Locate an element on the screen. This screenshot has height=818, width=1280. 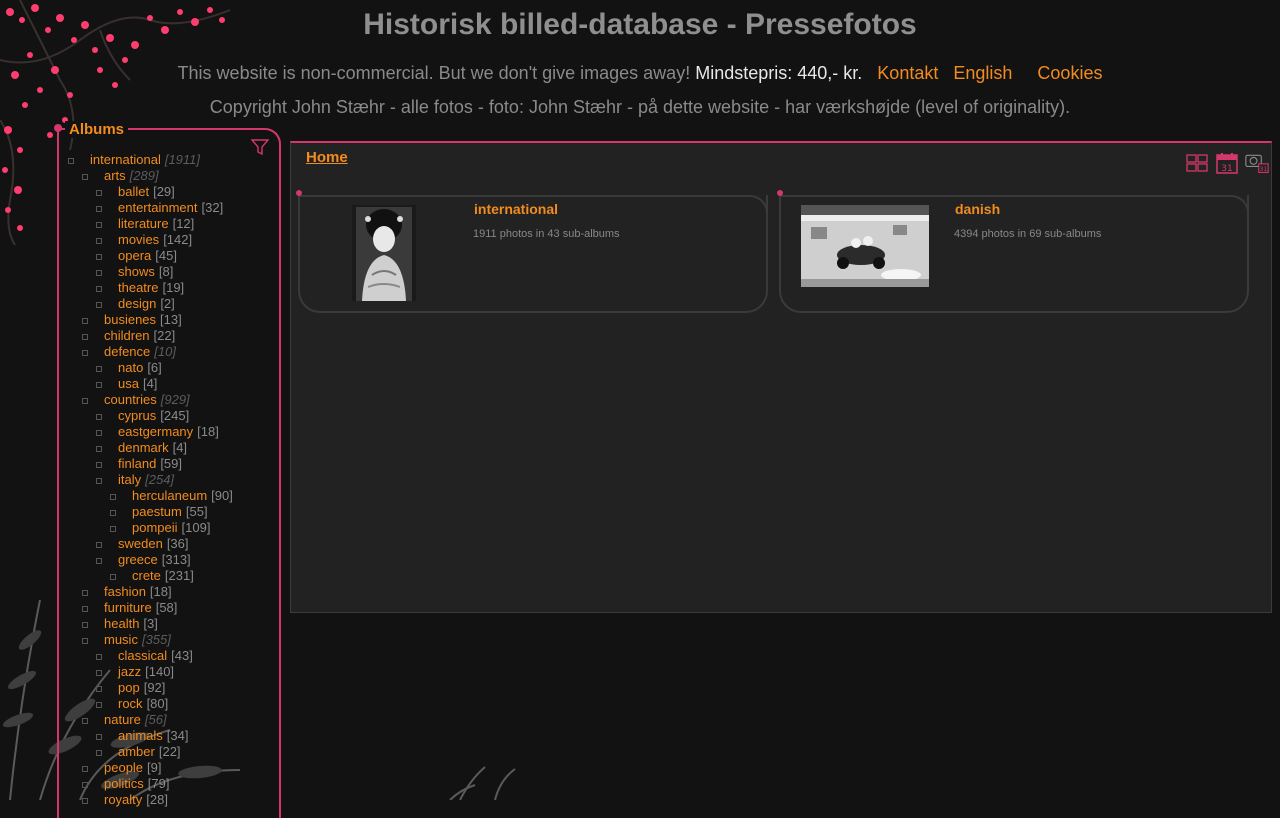
album-card-danish: danish 4394 photos in 69 sub-albums is located at coordinates (1013, 251).